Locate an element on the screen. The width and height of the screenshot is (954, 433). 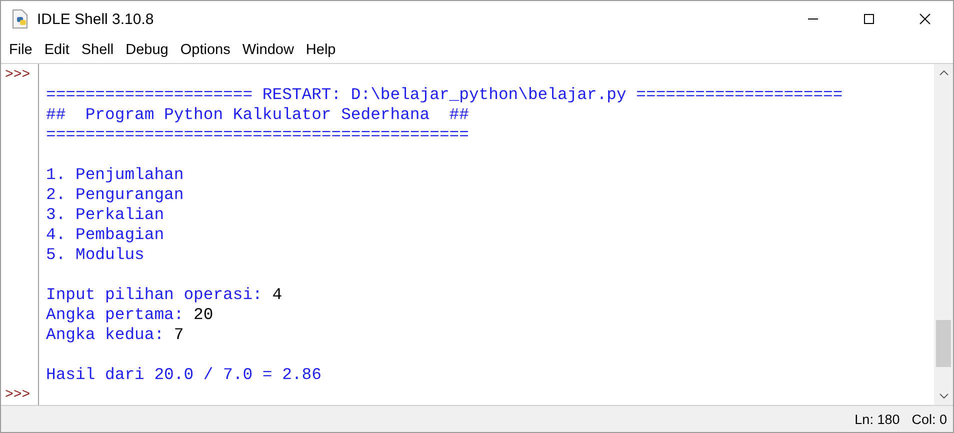
shell-output-line: Input pilihan operasi: 4 is located at coordinates (164, 294).